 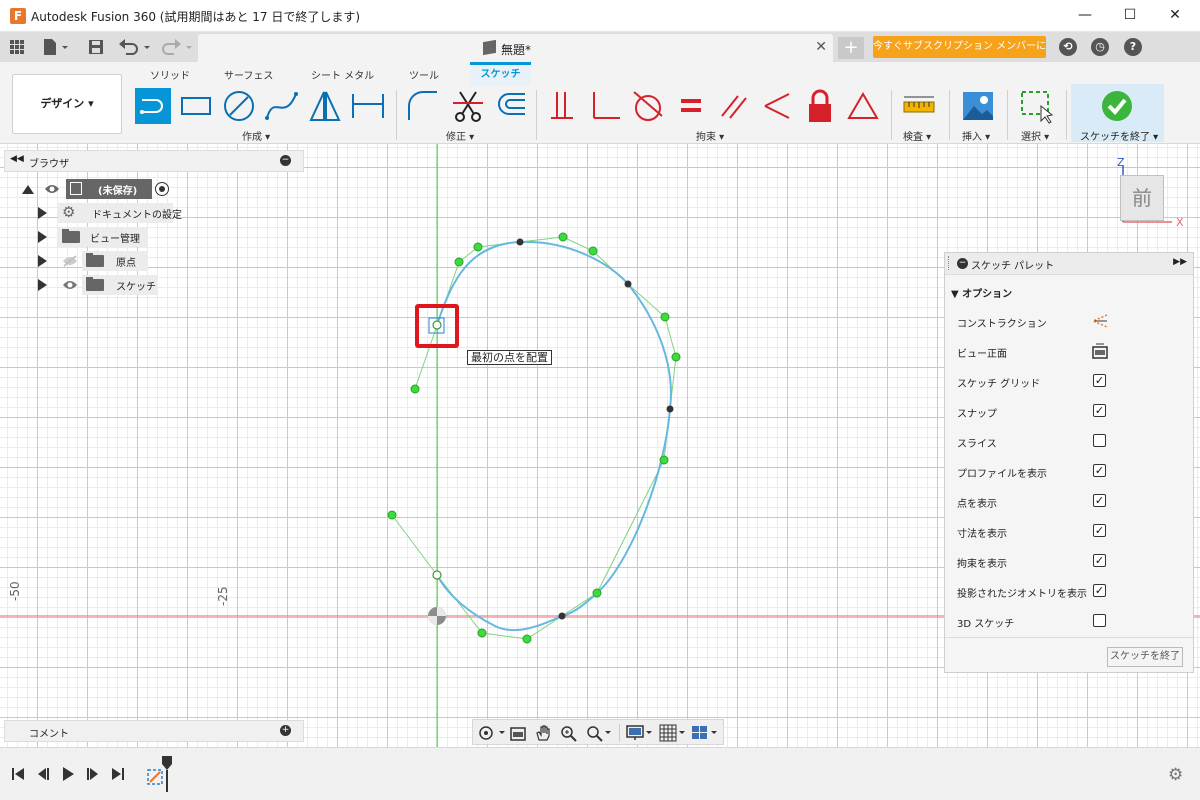 What do you see at coordinates (917, 135) in the screenshot?
I see `inspect-group-label: 検査 ▾` at bounding box center [917, 135].